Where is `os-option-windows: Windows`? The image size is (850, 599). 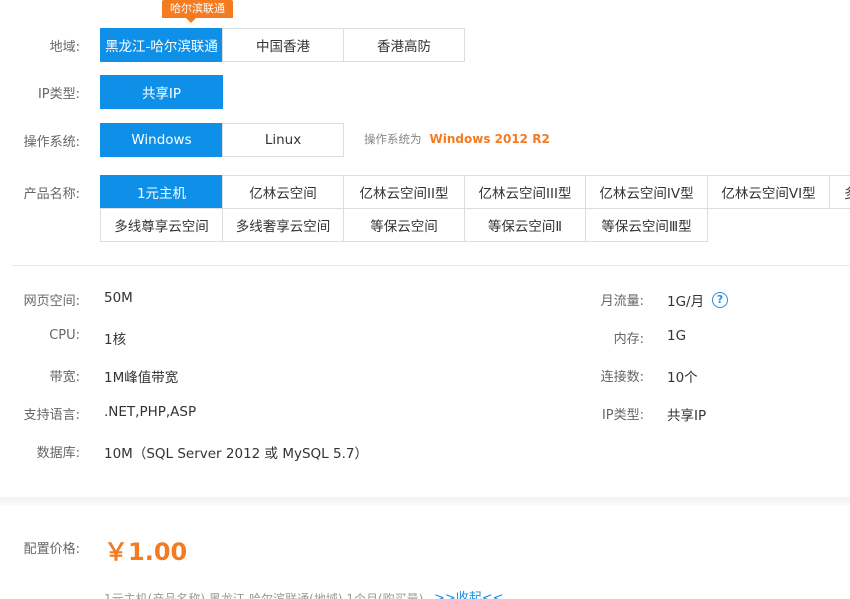
os-option-windows: Windows is located at coordinates (161, 140).